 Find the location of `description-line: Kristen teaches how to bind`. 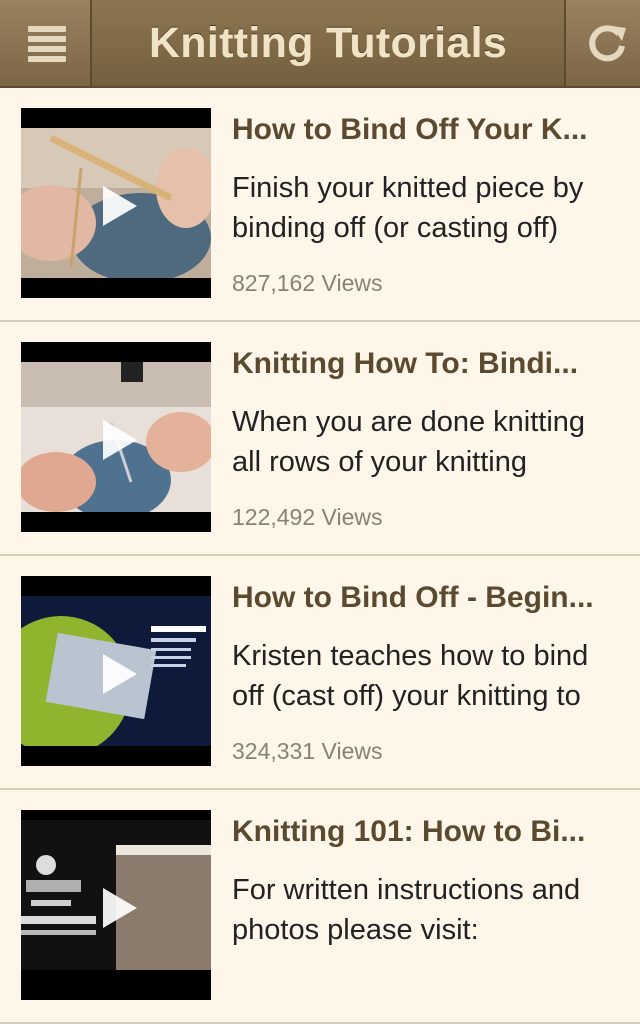

description-line: Kristen teaches how to bind is located at coordinates (410, 656).